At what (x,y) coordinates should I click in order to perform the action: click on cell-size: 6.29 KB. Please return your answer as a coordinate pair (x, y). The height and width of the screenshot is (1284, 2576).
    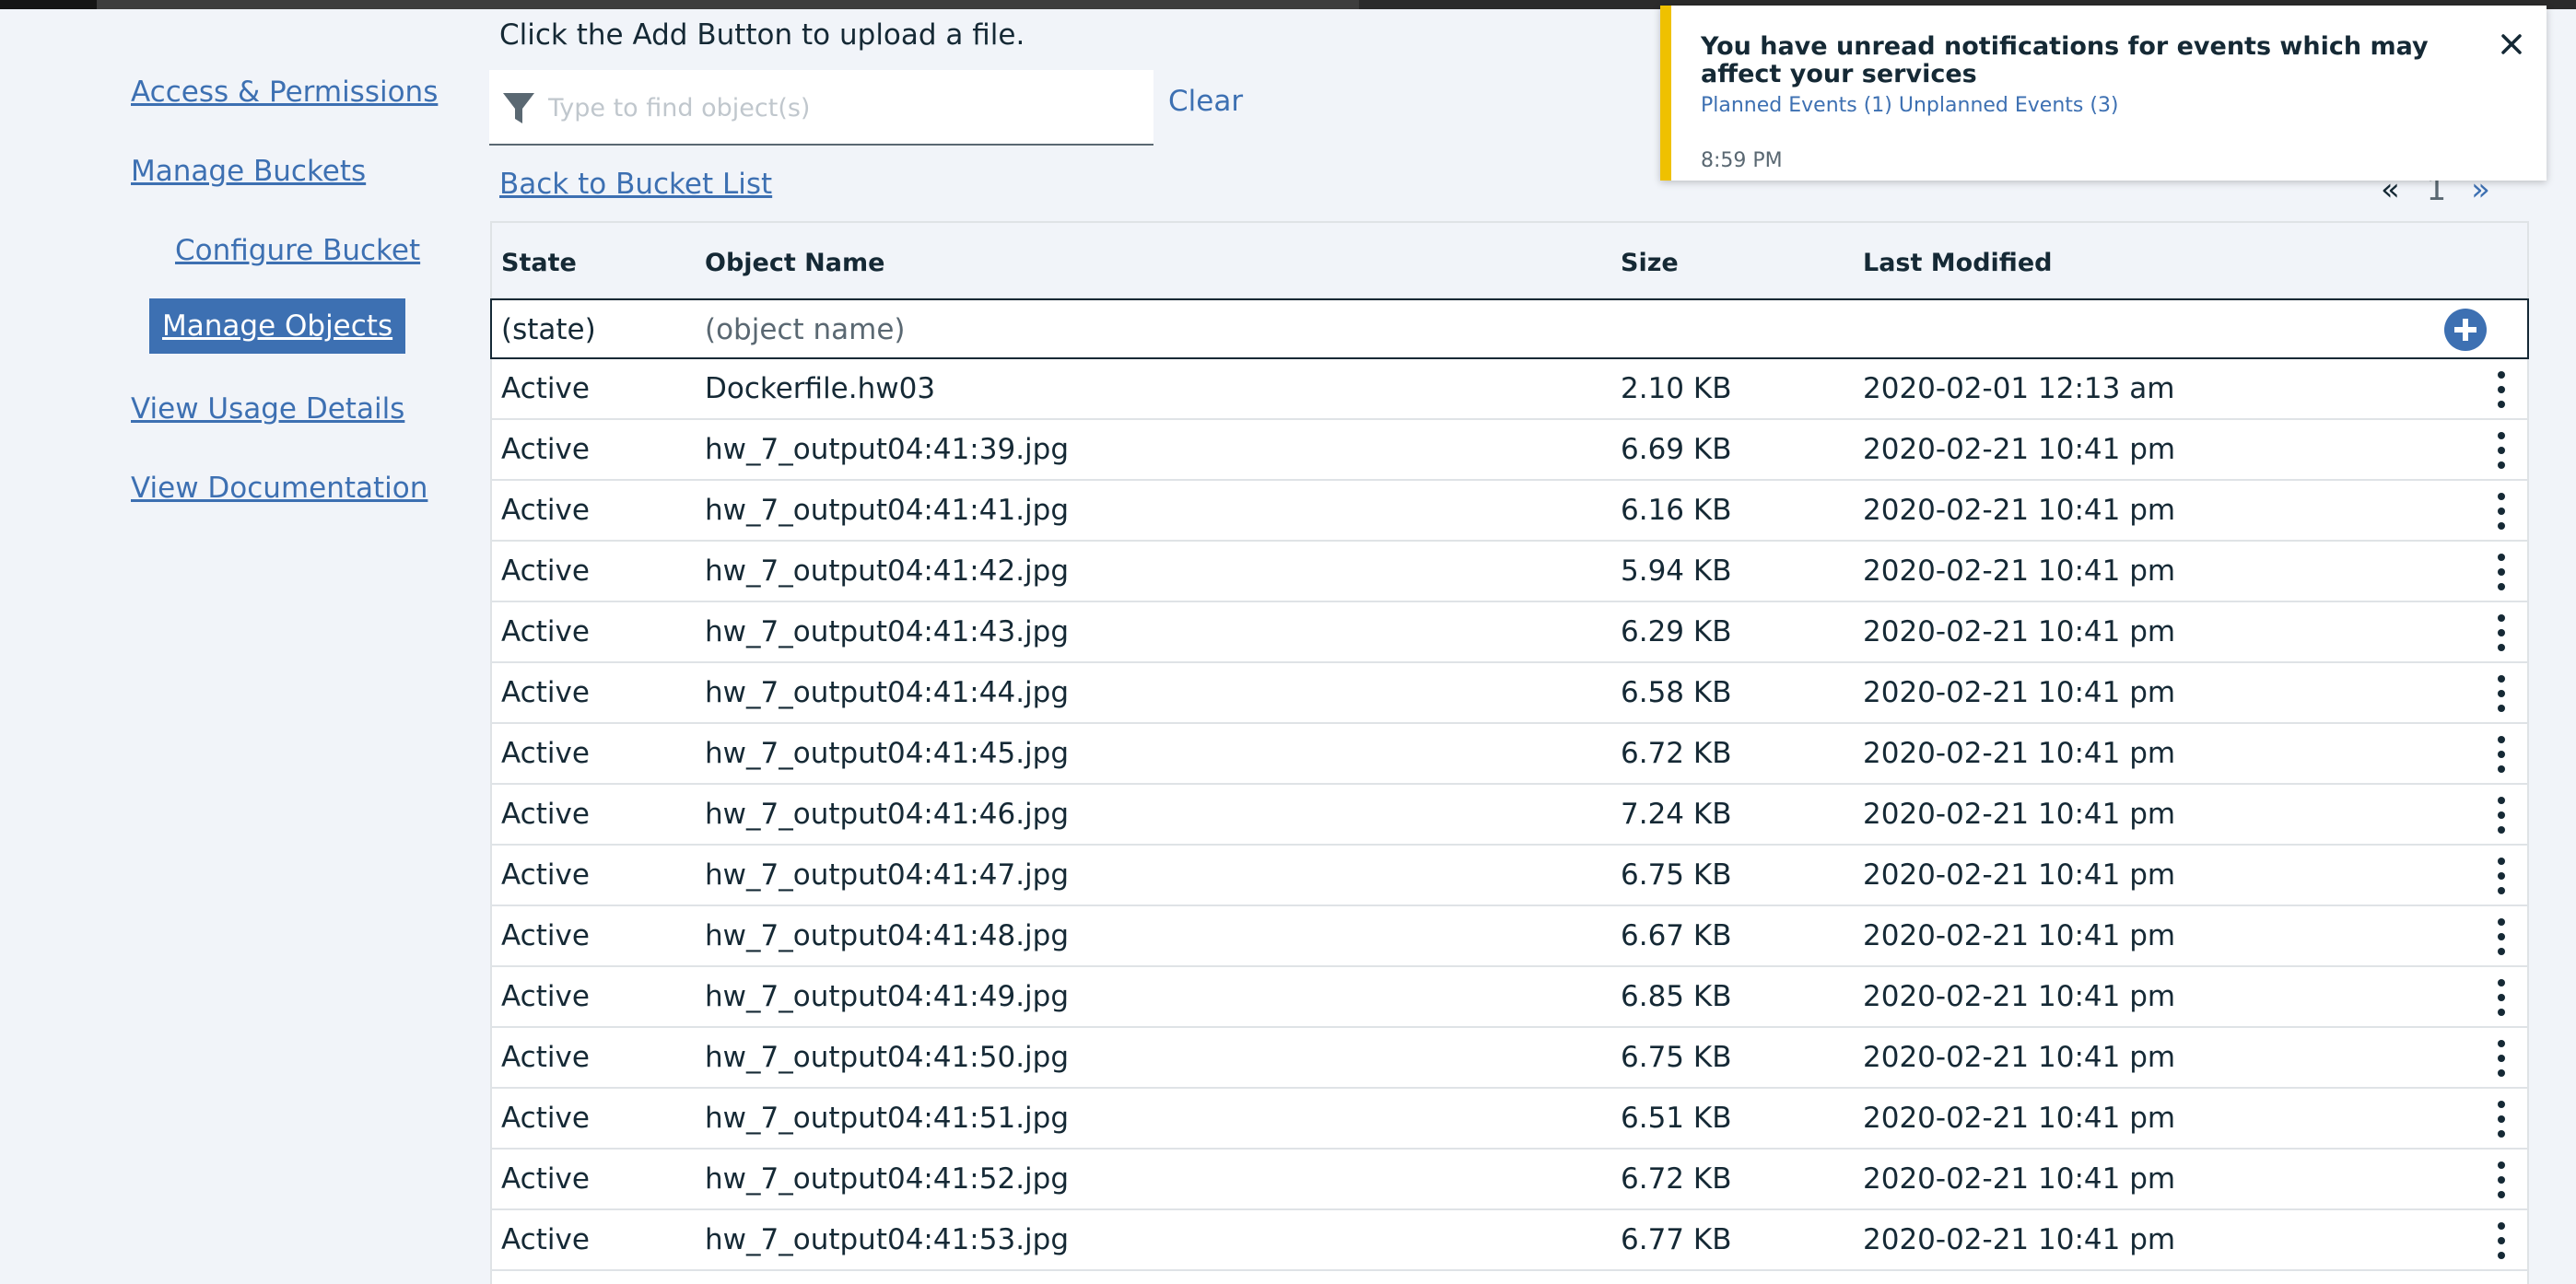
    Looking at the image, I should click on (1676, 631).